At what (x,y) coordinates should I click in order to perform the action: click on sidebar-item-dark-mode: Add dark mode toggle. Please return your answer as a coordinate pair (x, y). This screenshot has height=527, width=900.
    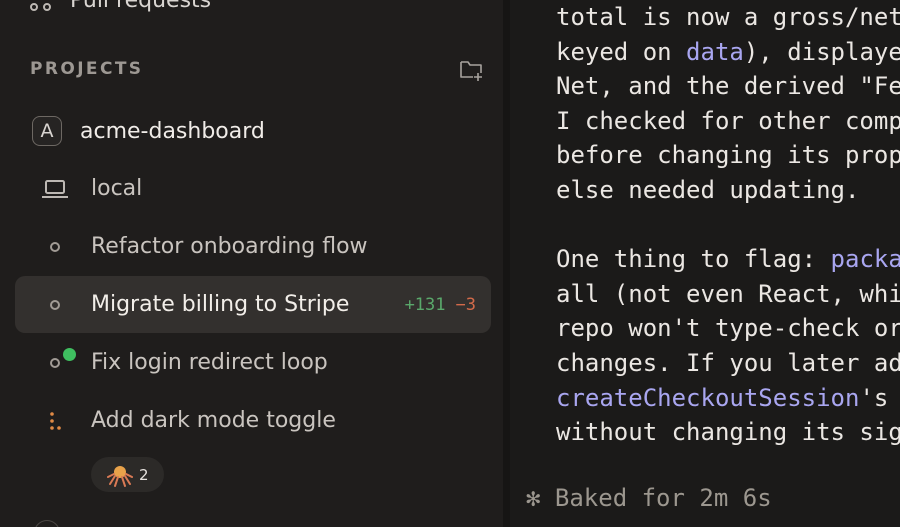
    Looking at the image, I should click on (253, 420).